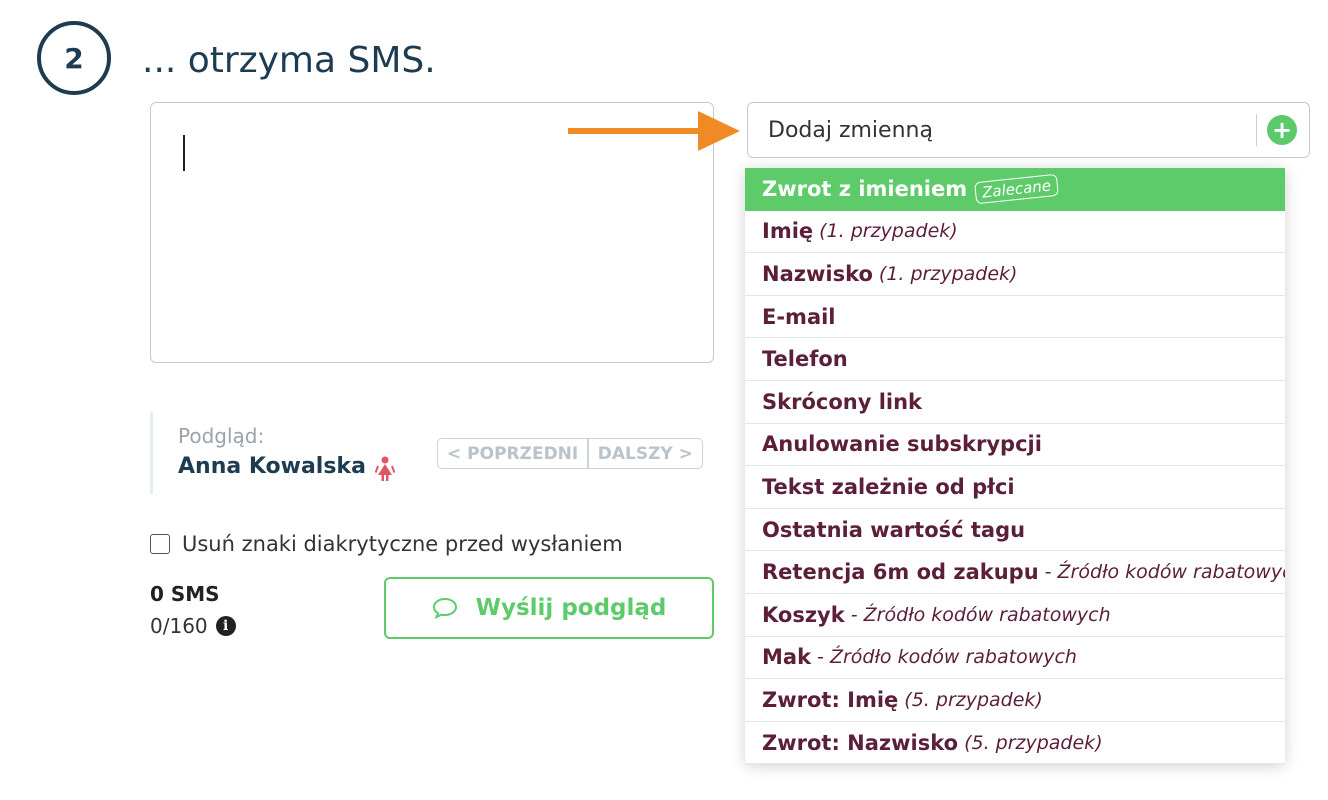 The image size is (1328, 800). I want to click on step-title: ... otrzyma SMS., so click(289, 60).